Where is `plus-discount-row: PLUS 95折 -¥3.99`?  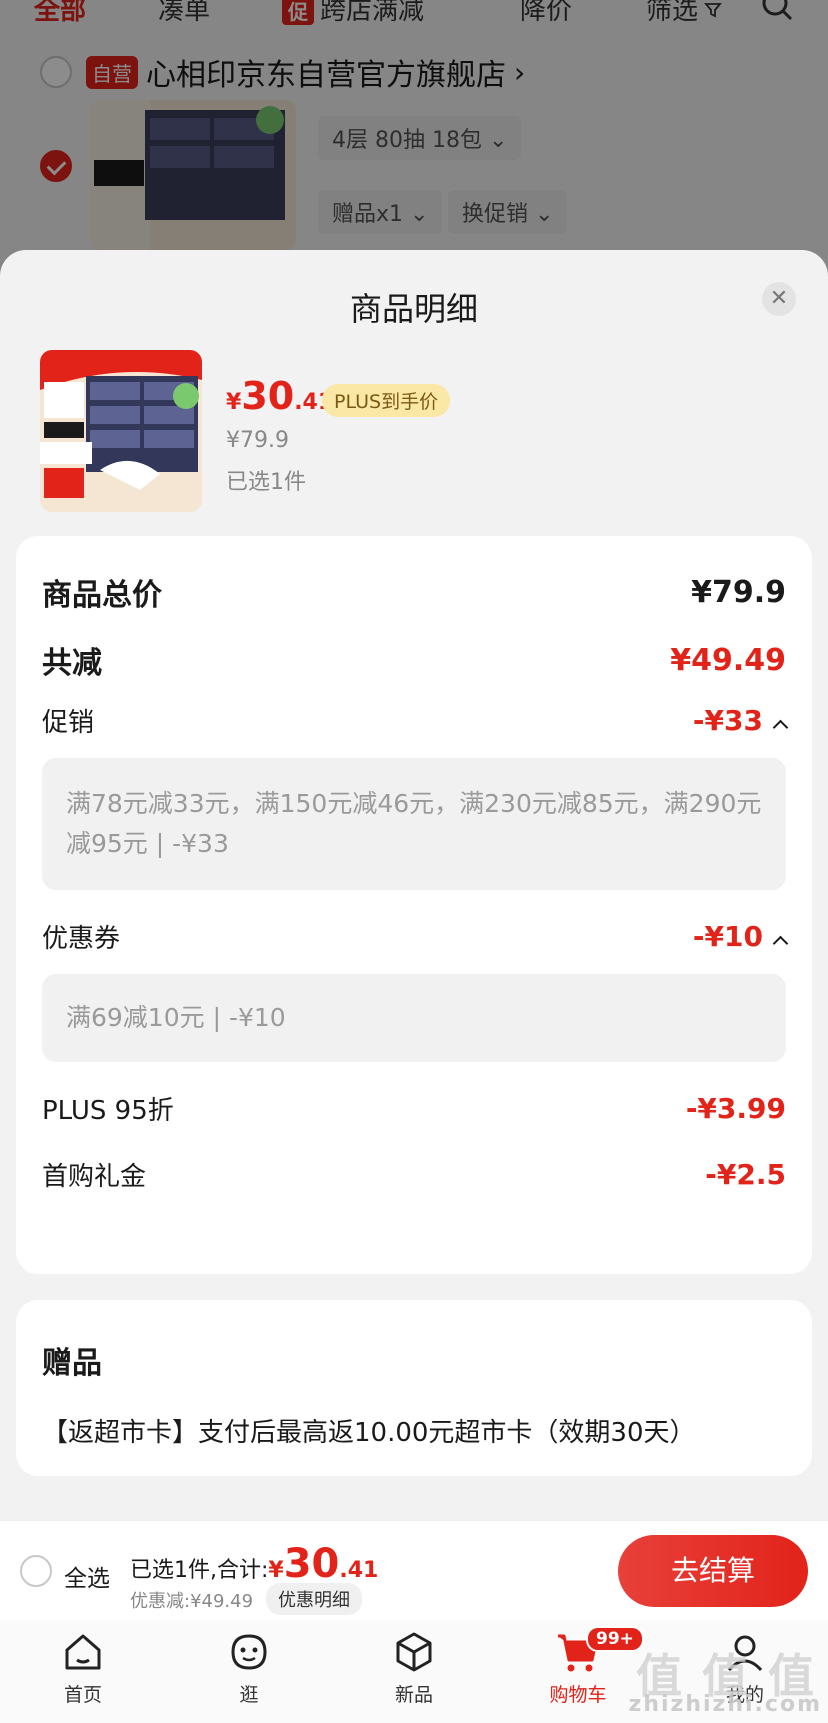
plus-discount-row: PLUS 95折 -¥3.99 is located at coordinates (414, 1108).